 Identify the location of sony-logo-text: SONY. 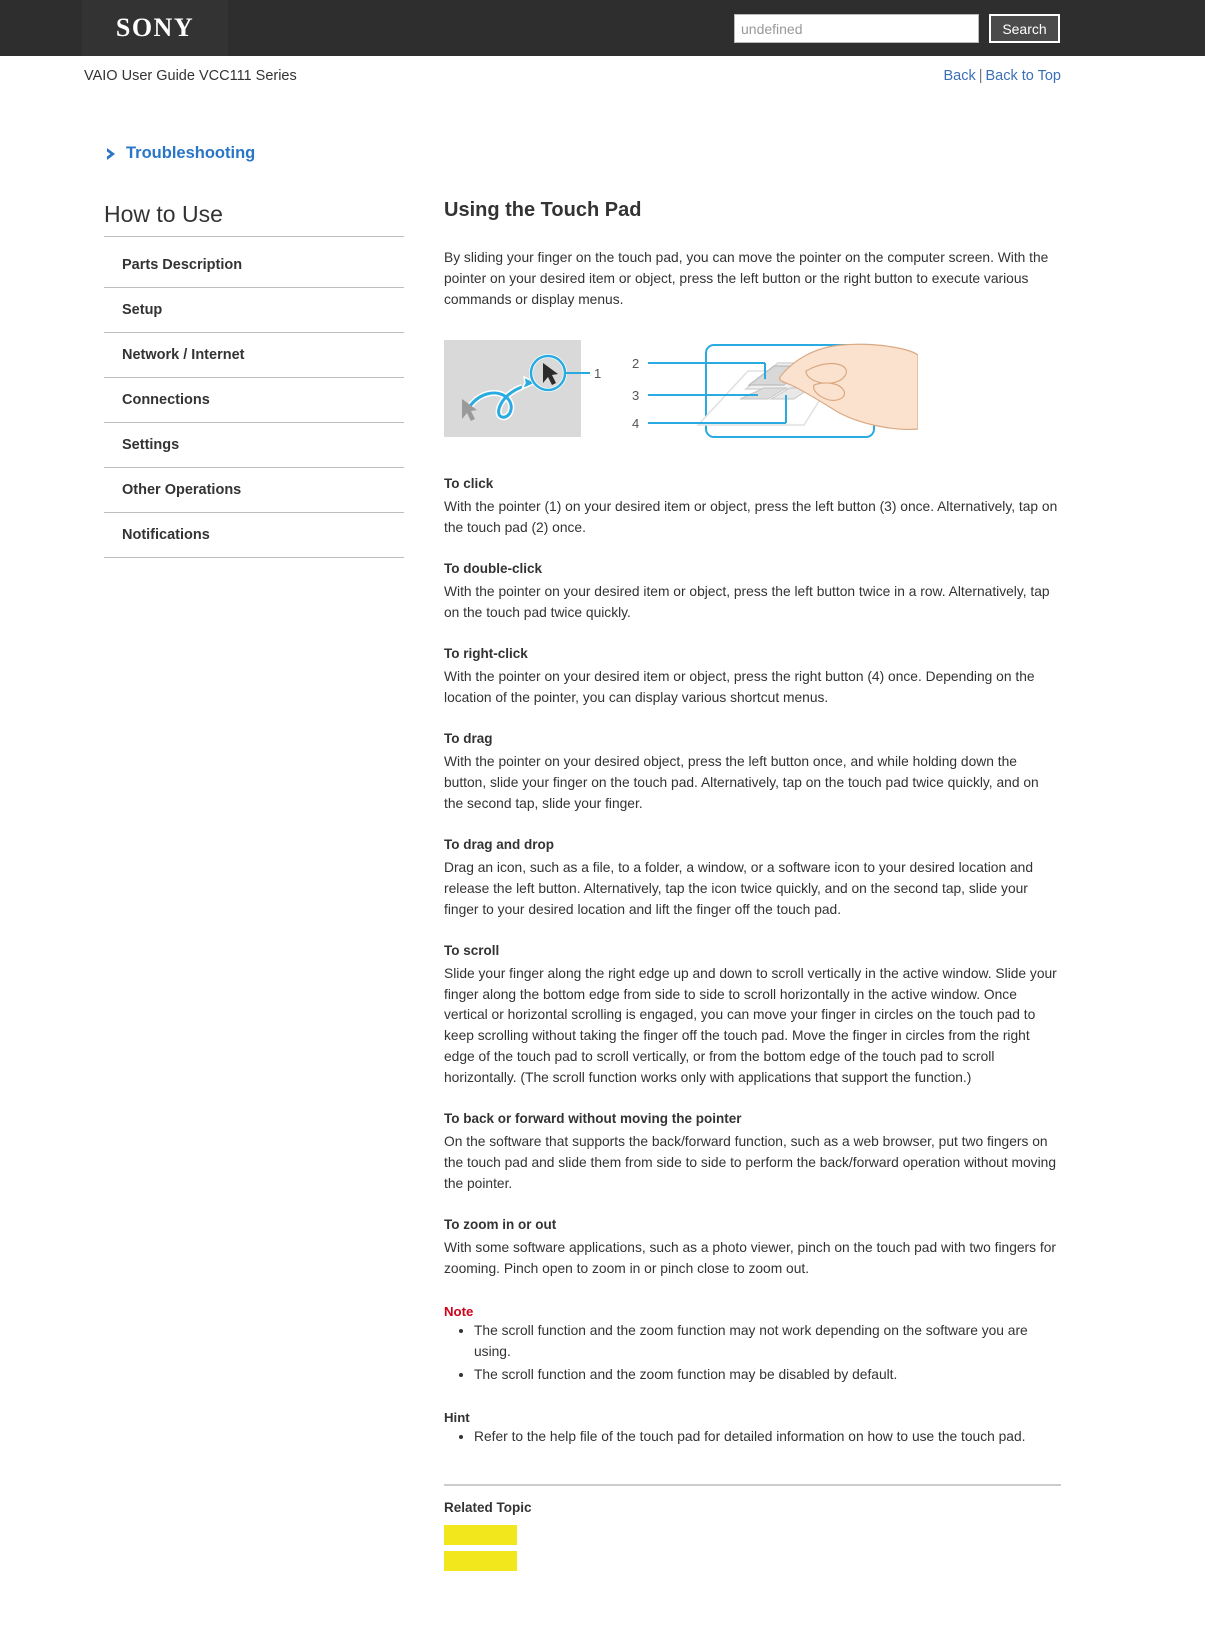
(155, 27).